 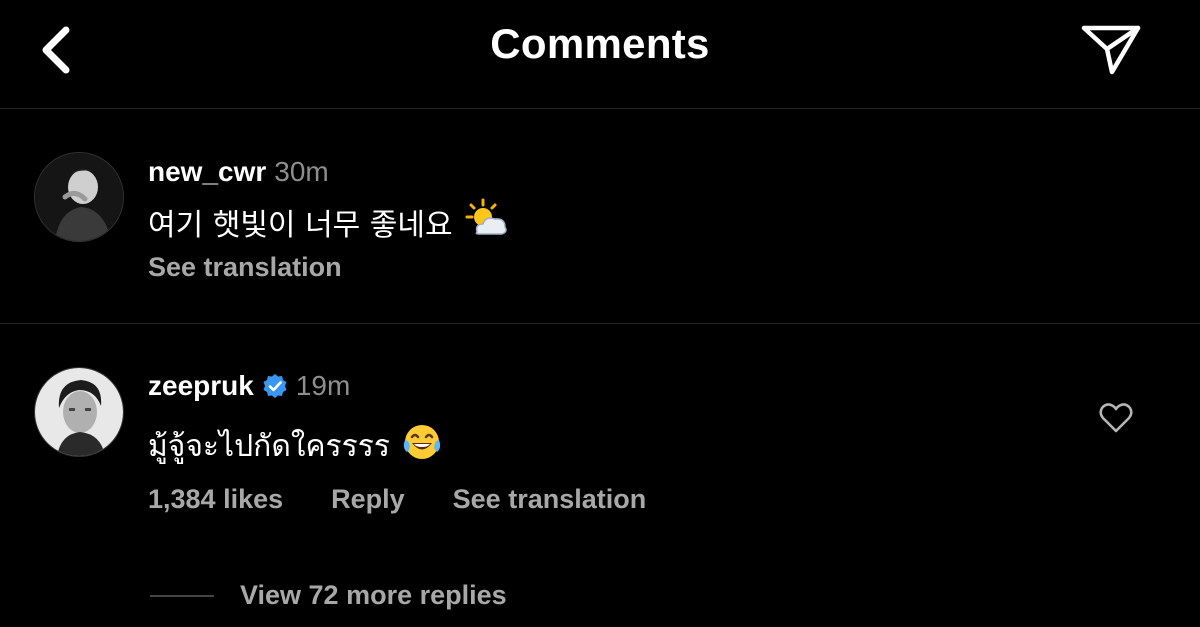 I want to click on sun-behind-cloud-icon, so click(x=487, y=222).